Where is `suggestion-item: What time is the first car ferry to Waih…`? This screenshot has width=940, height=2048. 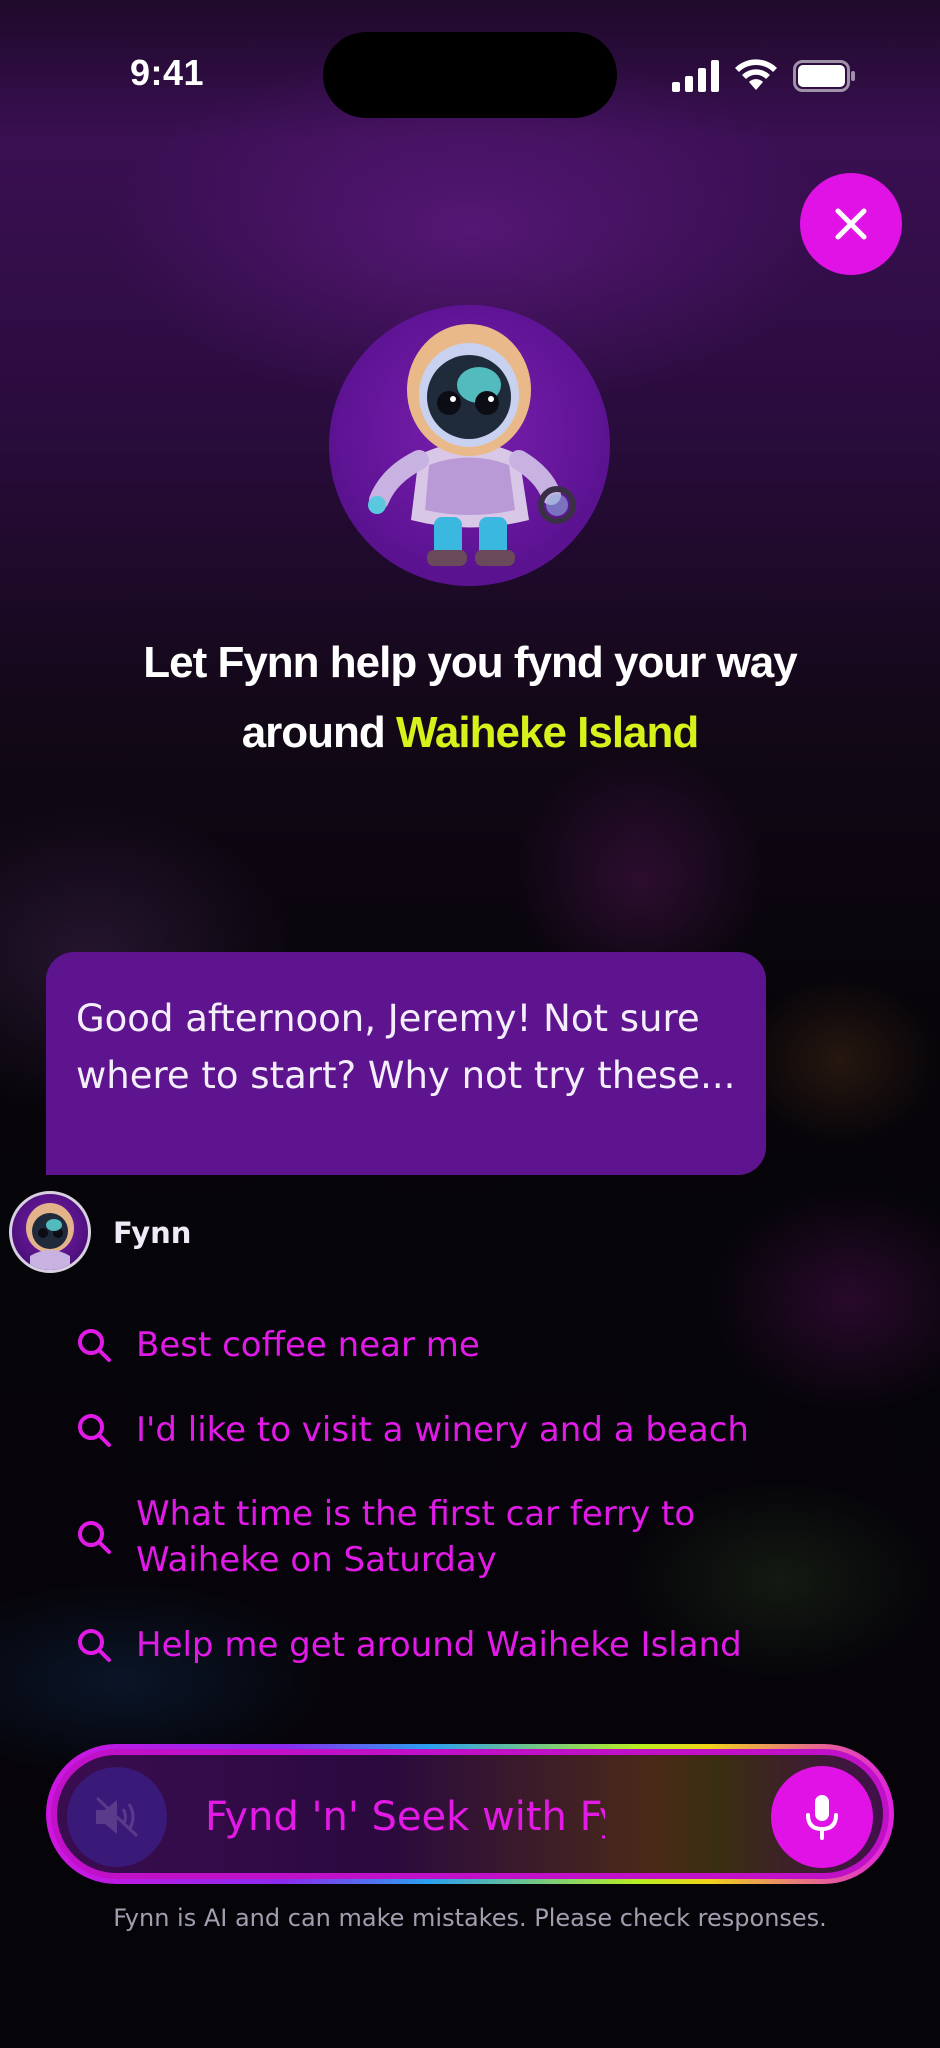
suggestion-item: What time is the first car ferry to Waih… is located at coordinates (416, 1537).